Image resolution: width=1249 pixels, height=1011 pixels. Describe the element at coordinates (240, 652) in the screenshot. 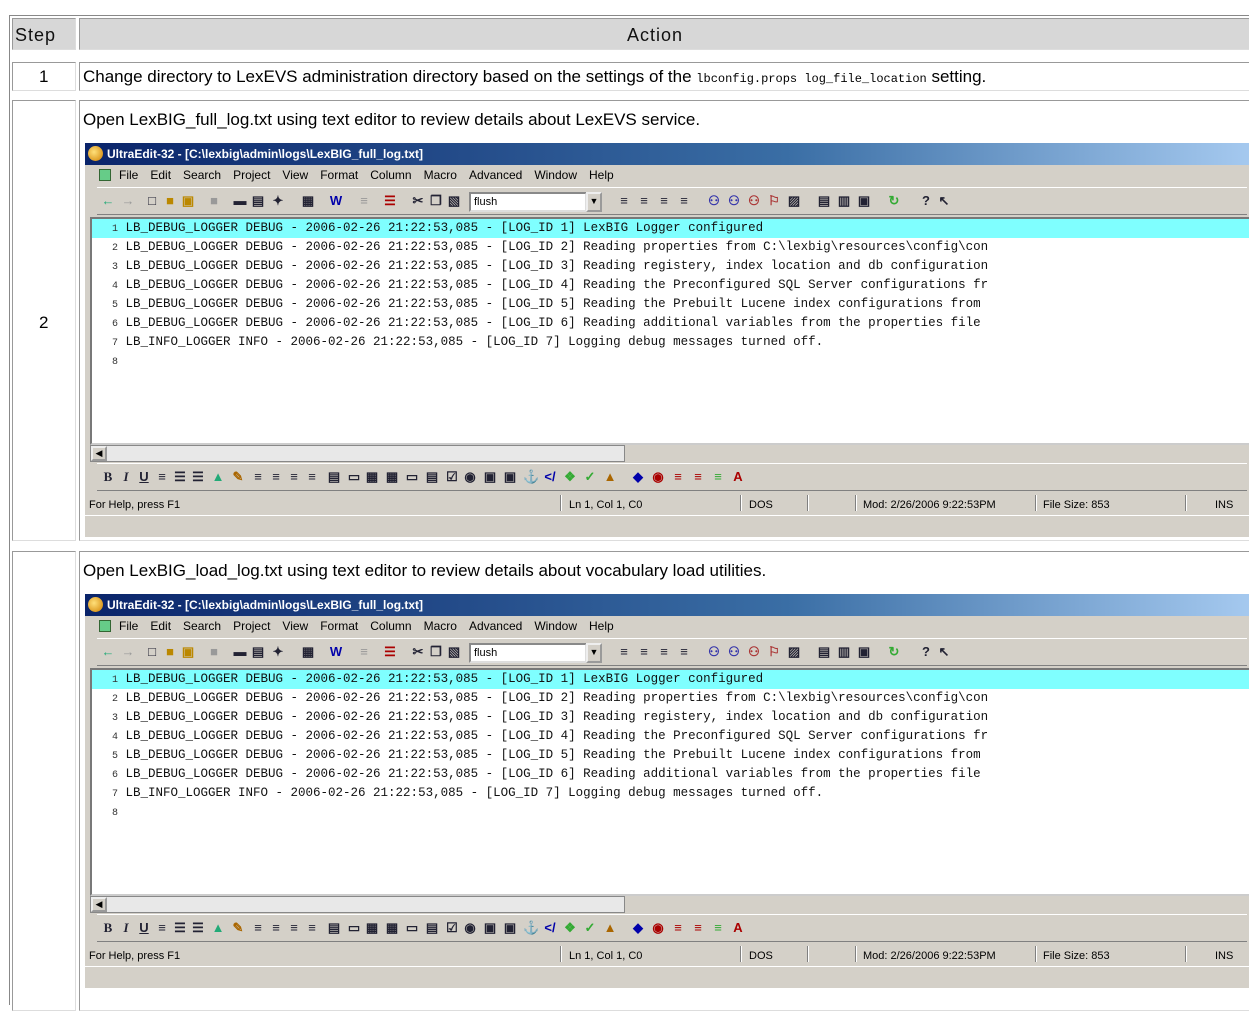

I see `print-icon: ▬` at that location.